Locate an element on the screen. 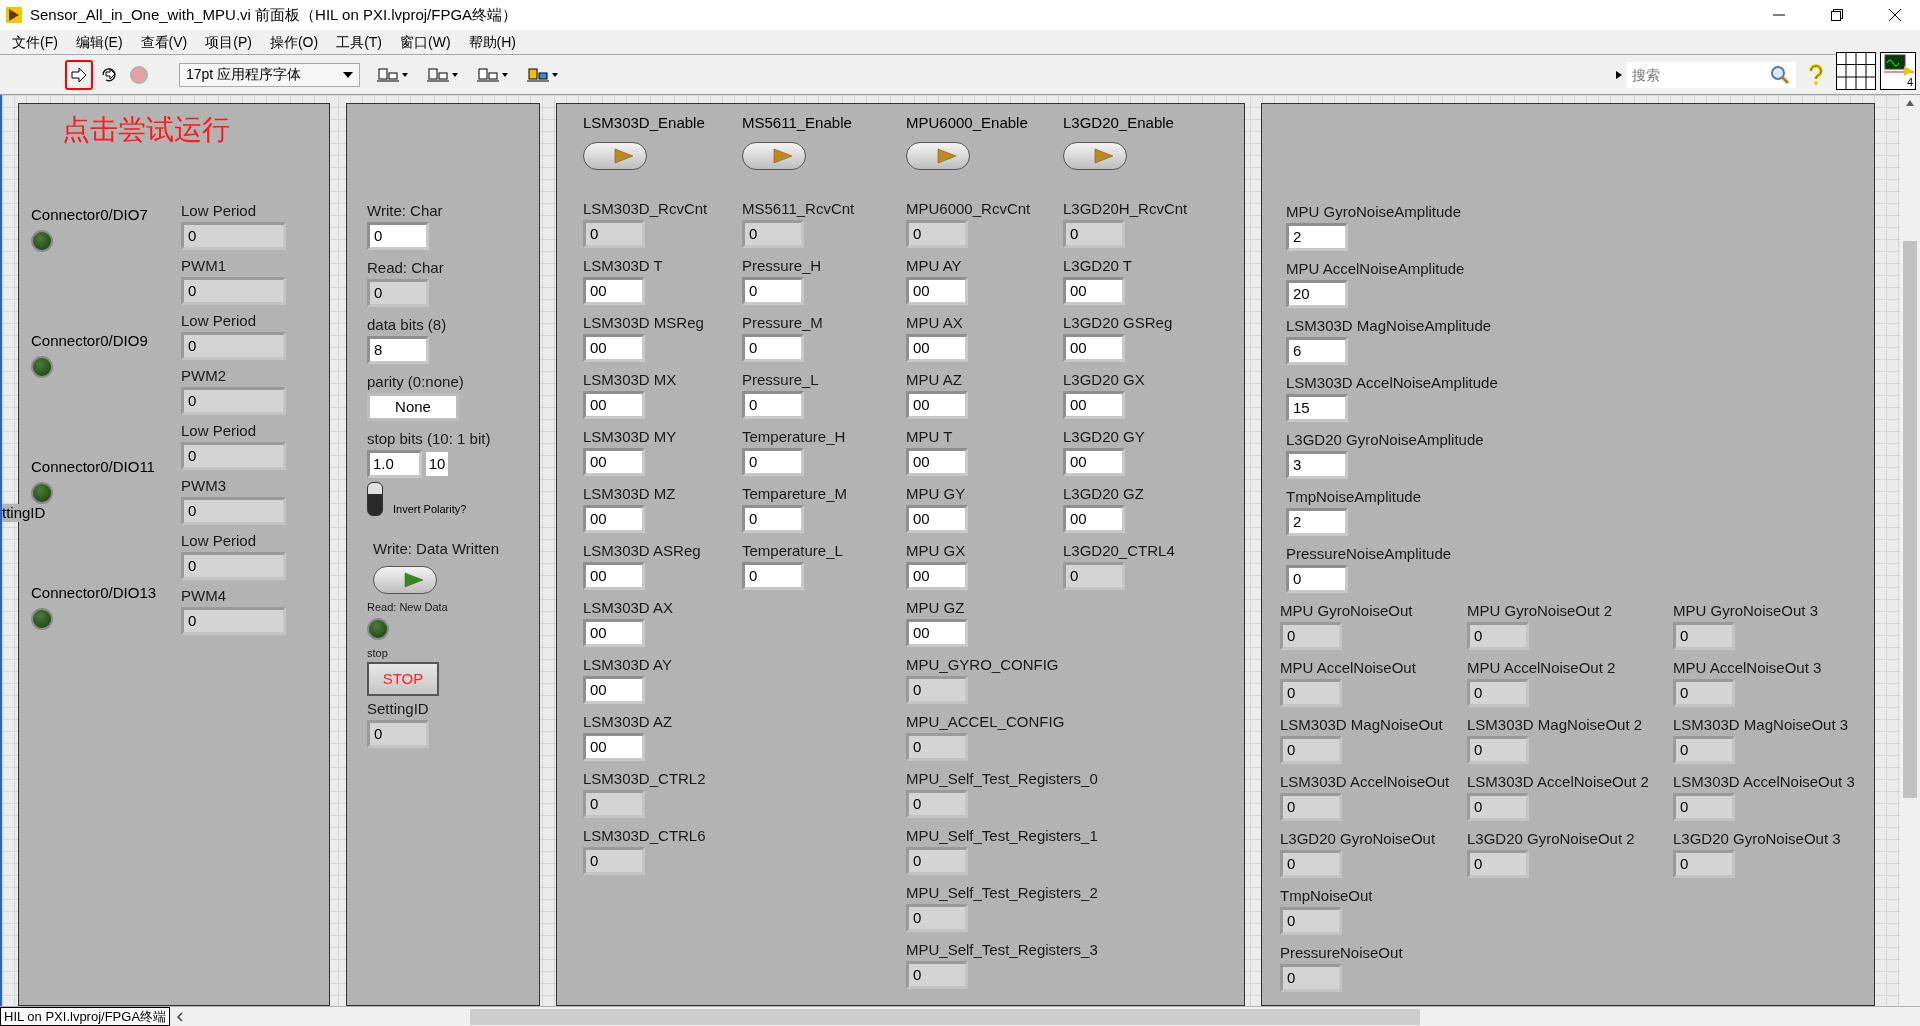 This screenshot has height=1026, width=1920. scrollbar-thumb is located at coordinates (1910, 519).